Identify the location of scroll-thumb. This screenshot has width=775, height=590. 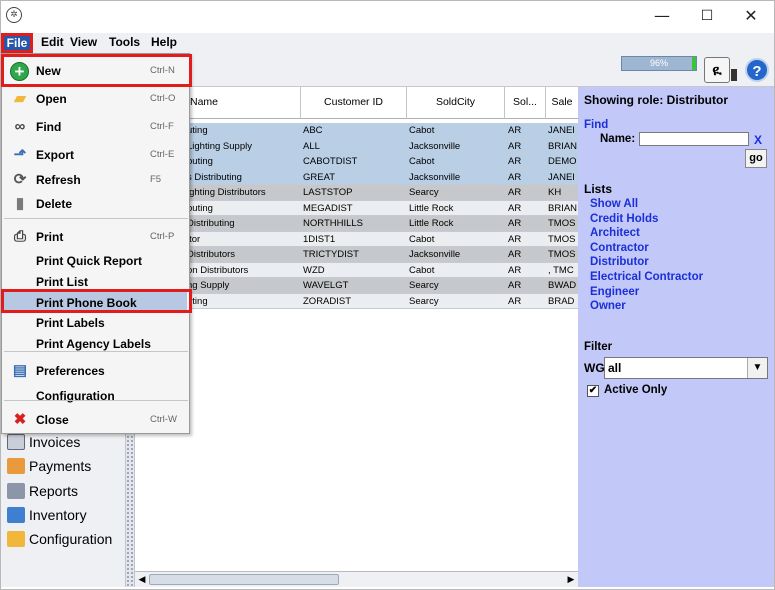
(244, 579).